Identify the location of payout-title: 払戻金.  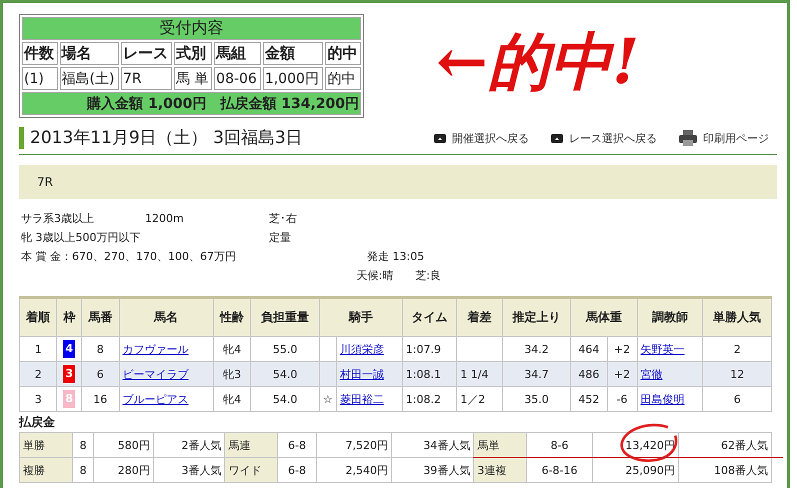
(37, 422).